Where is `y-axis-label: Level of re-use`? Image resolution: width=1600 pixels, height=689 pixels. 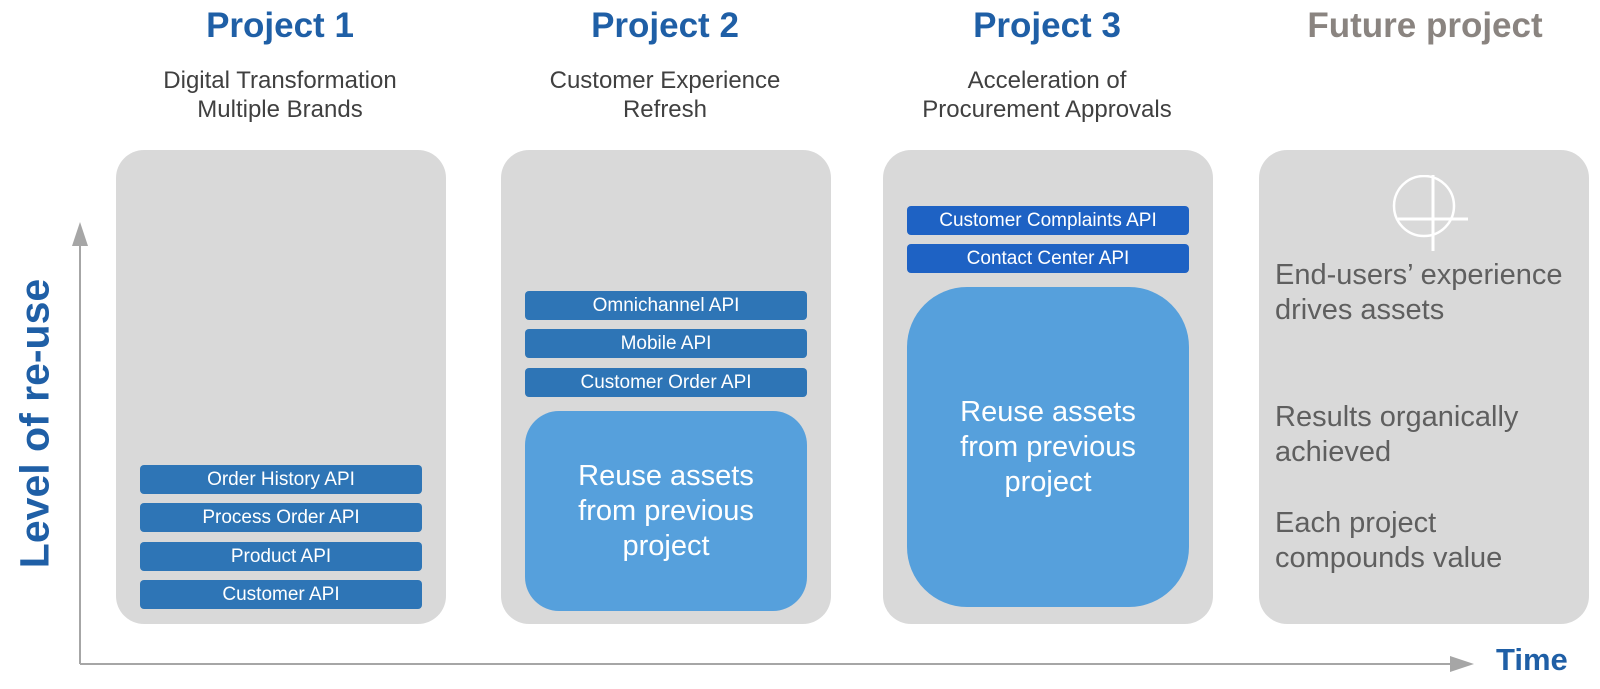 y-axis-label: Level of re-use is located at coordinates (34, 423).